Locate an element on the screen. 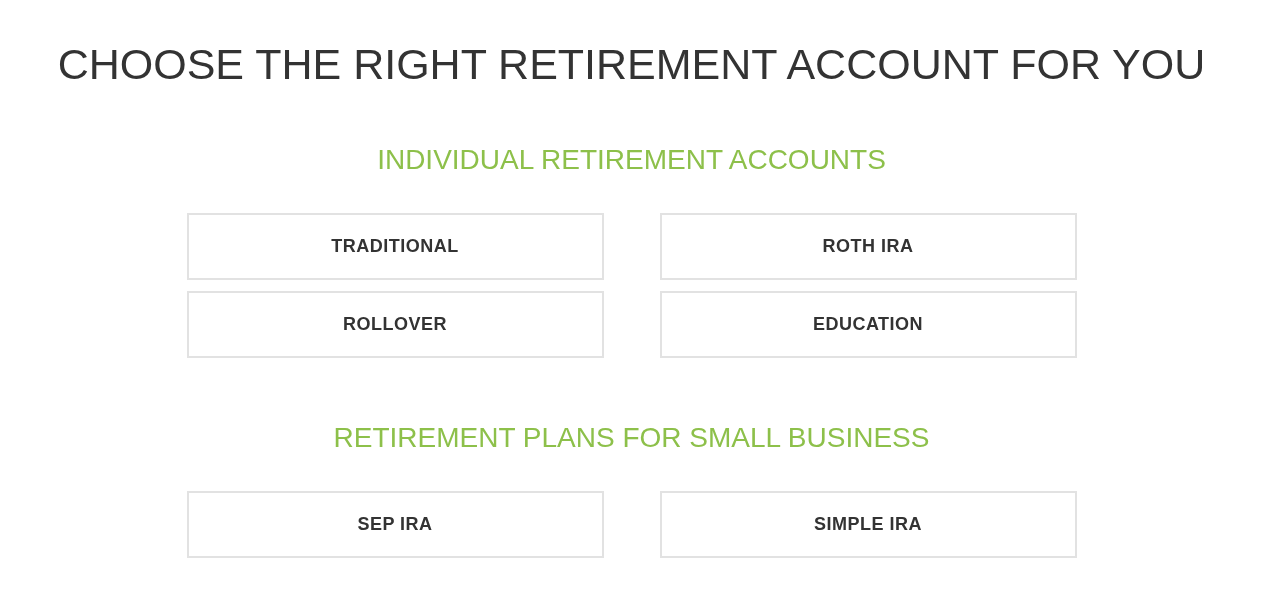  account-button: SIMPLE IRA is located at coordinates (868, 524).